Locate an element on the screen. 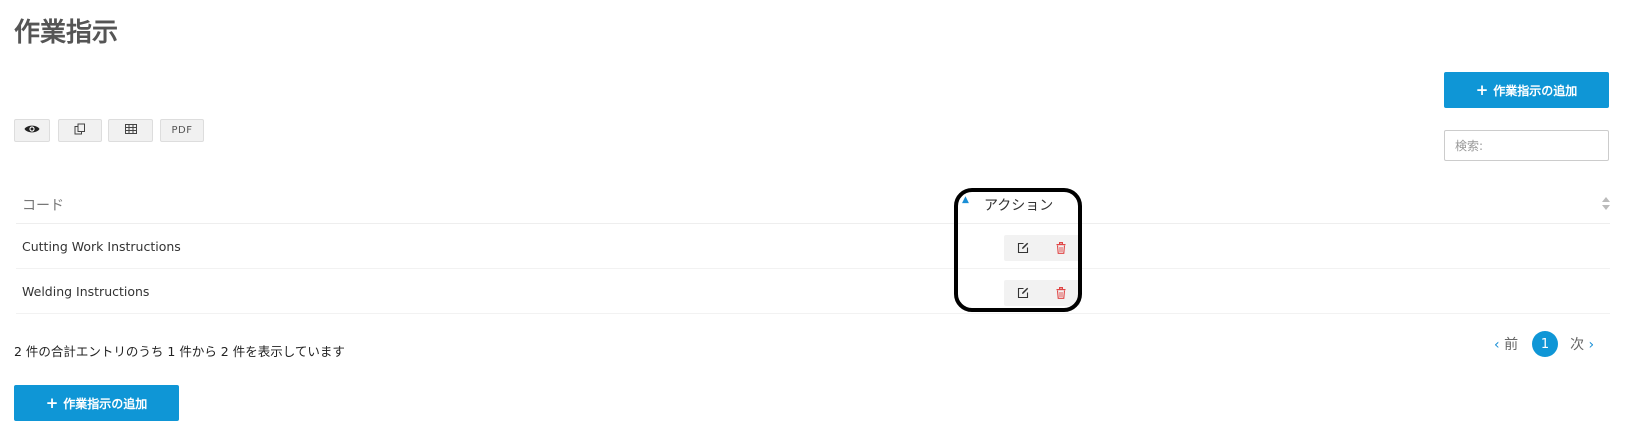 Image resolution: width=1626 pixels, height=431 pixels. sort-asc-icon: ▲ is located at coordinates (965, 200).